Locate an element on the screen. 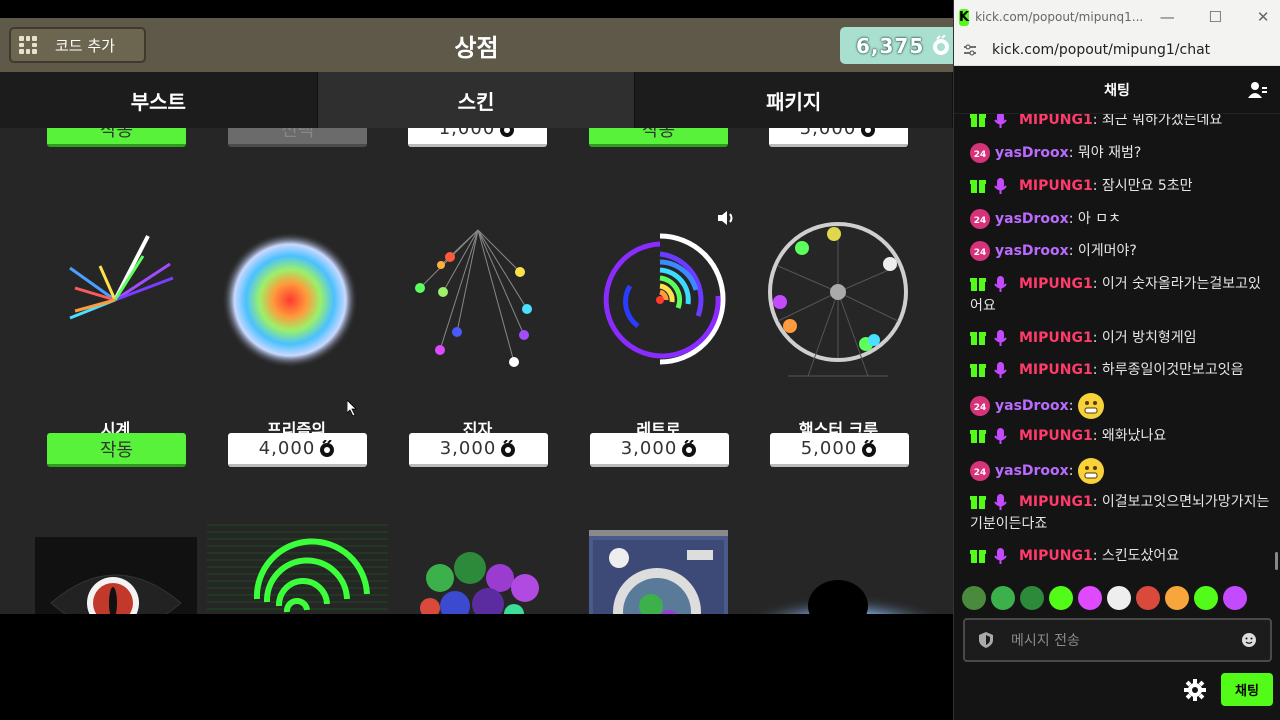  tab-packages: 패키지 is located at coordinates (794, 100).